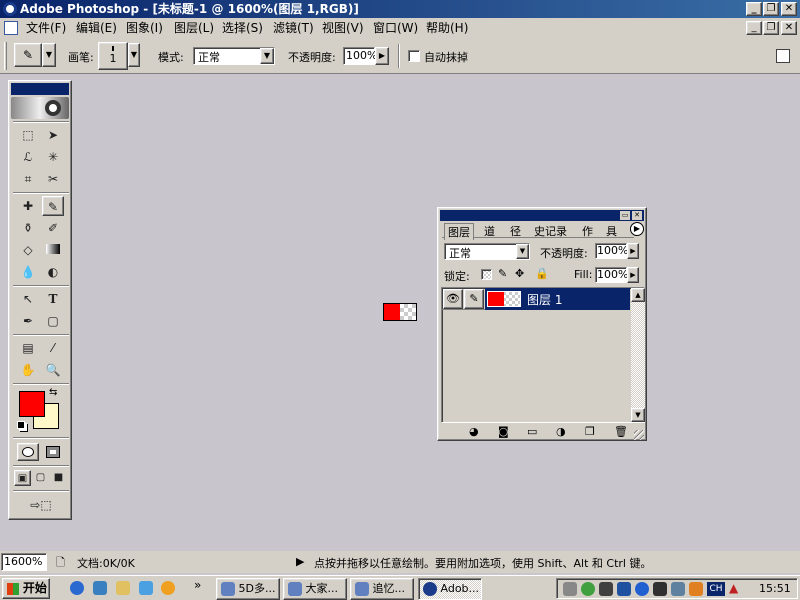 Image resolution: width=800 pixels, height=600 pixels. What do you see at coordinates (96, 28) in the screenshot?
I see `menu-edit: 编辑(E)` at bounding box center [96, 28].